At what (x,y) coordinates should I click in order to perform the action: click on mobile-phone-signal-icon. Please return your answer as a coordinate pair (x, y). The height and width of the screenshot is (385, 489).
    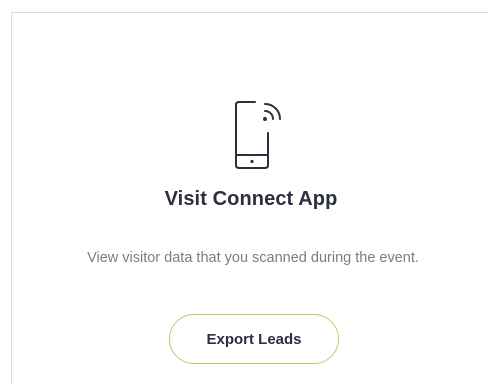
    Looking at the image, I should click on (259, 135).